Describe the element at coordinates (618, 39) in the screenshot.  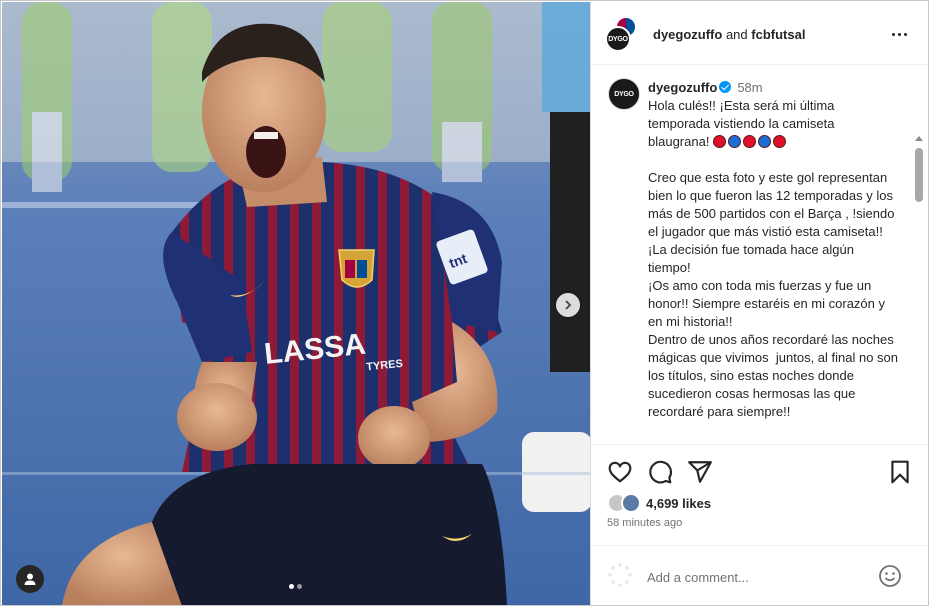
I see `author-avatar: DYGO` at that location.